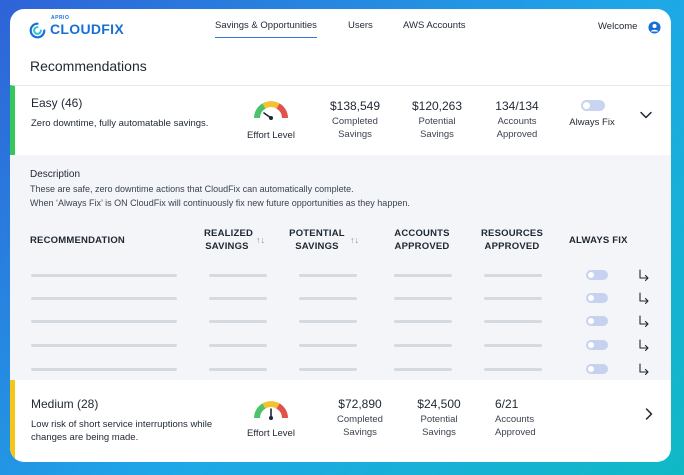 This screenshot has width=684, height=475. I want to click on accounts-approved-value: 134/134, so click(517, 106).